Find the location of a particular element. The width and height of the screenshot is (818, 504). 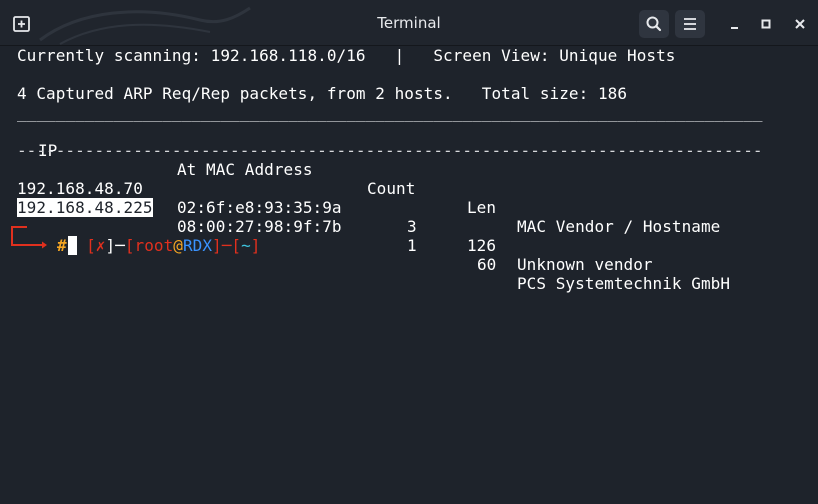

minimize-icon is located at coordinates (734, 28).